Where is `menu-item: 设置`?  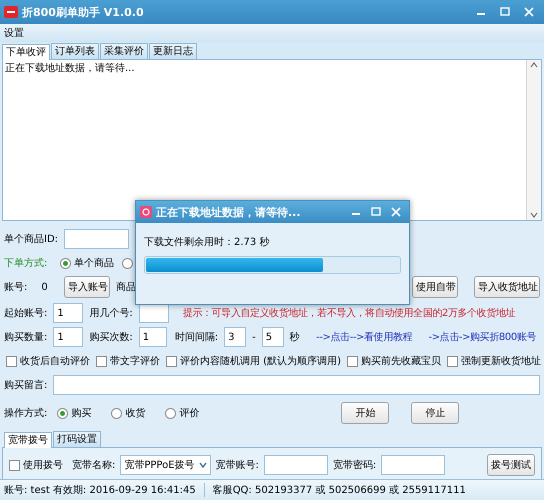
menu-item: 设置 is located at coordinates (14, 33).